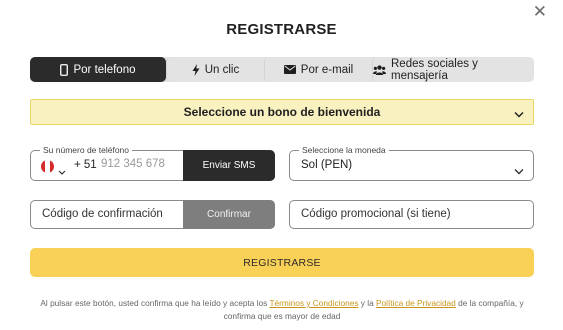 This screenshot has height=330, width=563. I want to click on tab-one-click-label: Un clic, so click(222, 69).